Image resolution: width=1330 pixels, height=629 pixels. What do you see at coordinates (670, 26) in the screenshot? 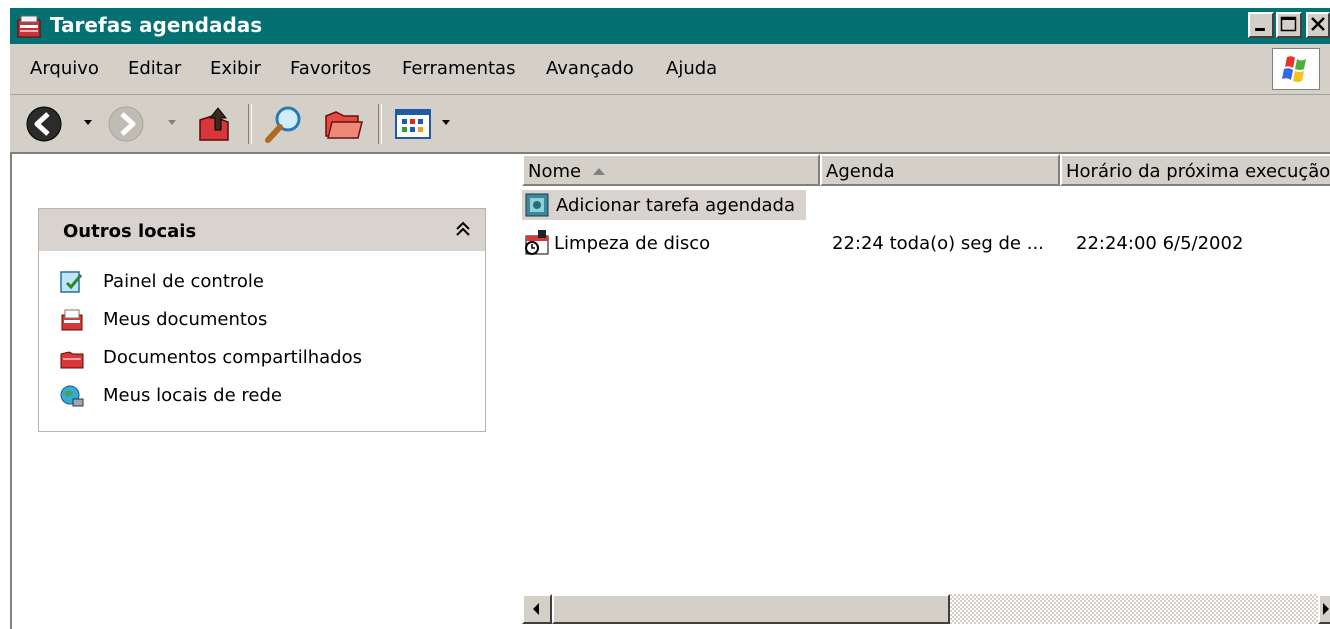
I see `title-bar: Tarefas agendadas` at bounding box center [670, 26].